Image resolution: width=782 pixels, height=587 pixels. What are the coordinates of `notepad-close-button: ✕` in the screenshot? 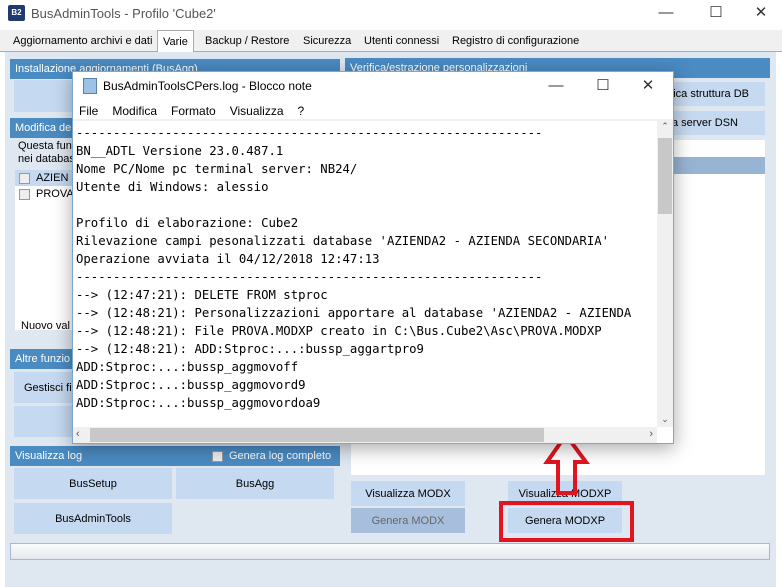 It's located at (648, 86).